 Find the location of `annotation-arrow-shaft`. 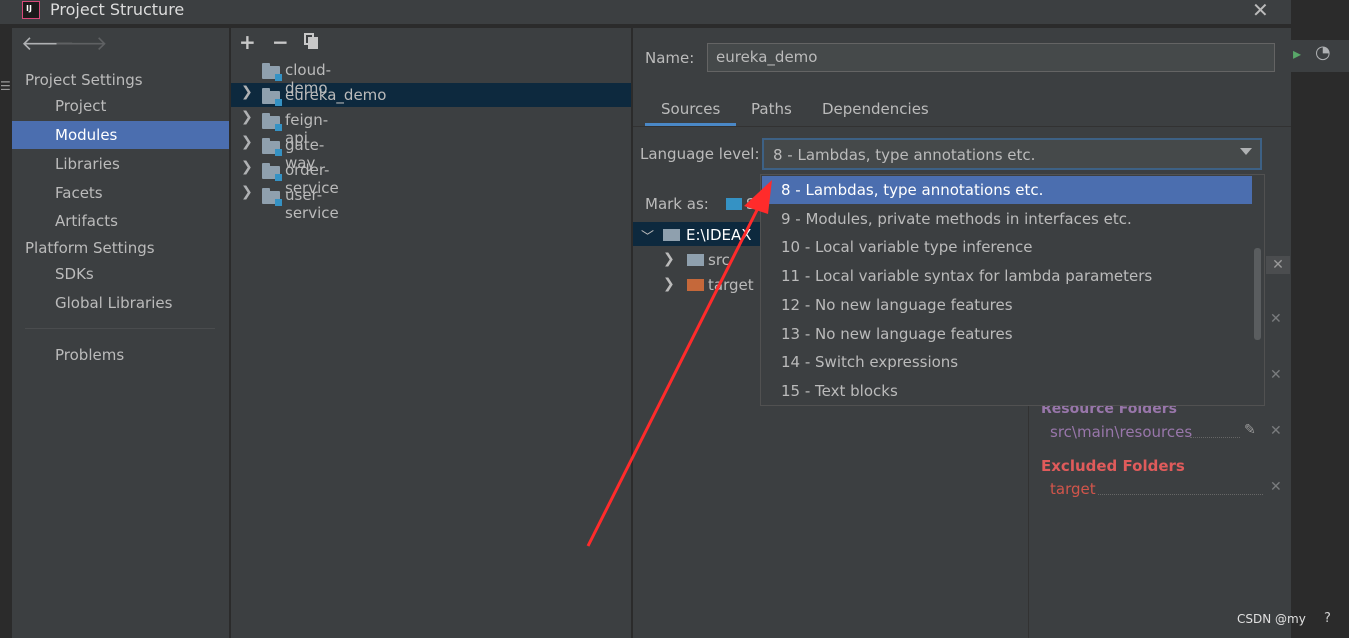

annotation-arrow-shaft is located at coordinates (673, 377).